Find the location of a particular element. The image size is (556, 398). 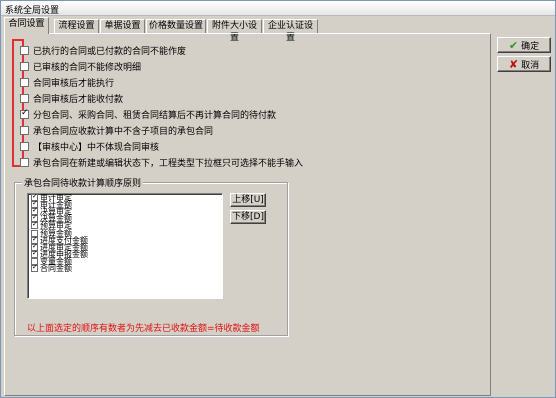

window-title: 系统全局设置 is located at coordinates (32, 11).